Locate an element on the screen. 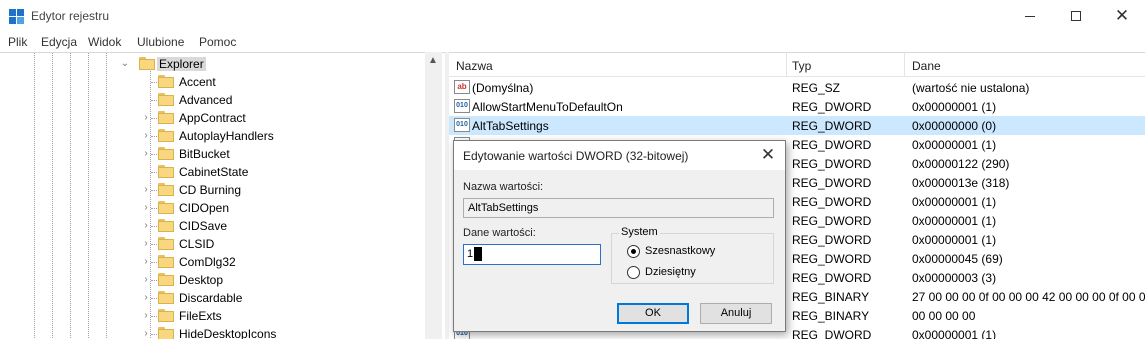  tree-item-label: Discardable is located at coordinates (211, 298).